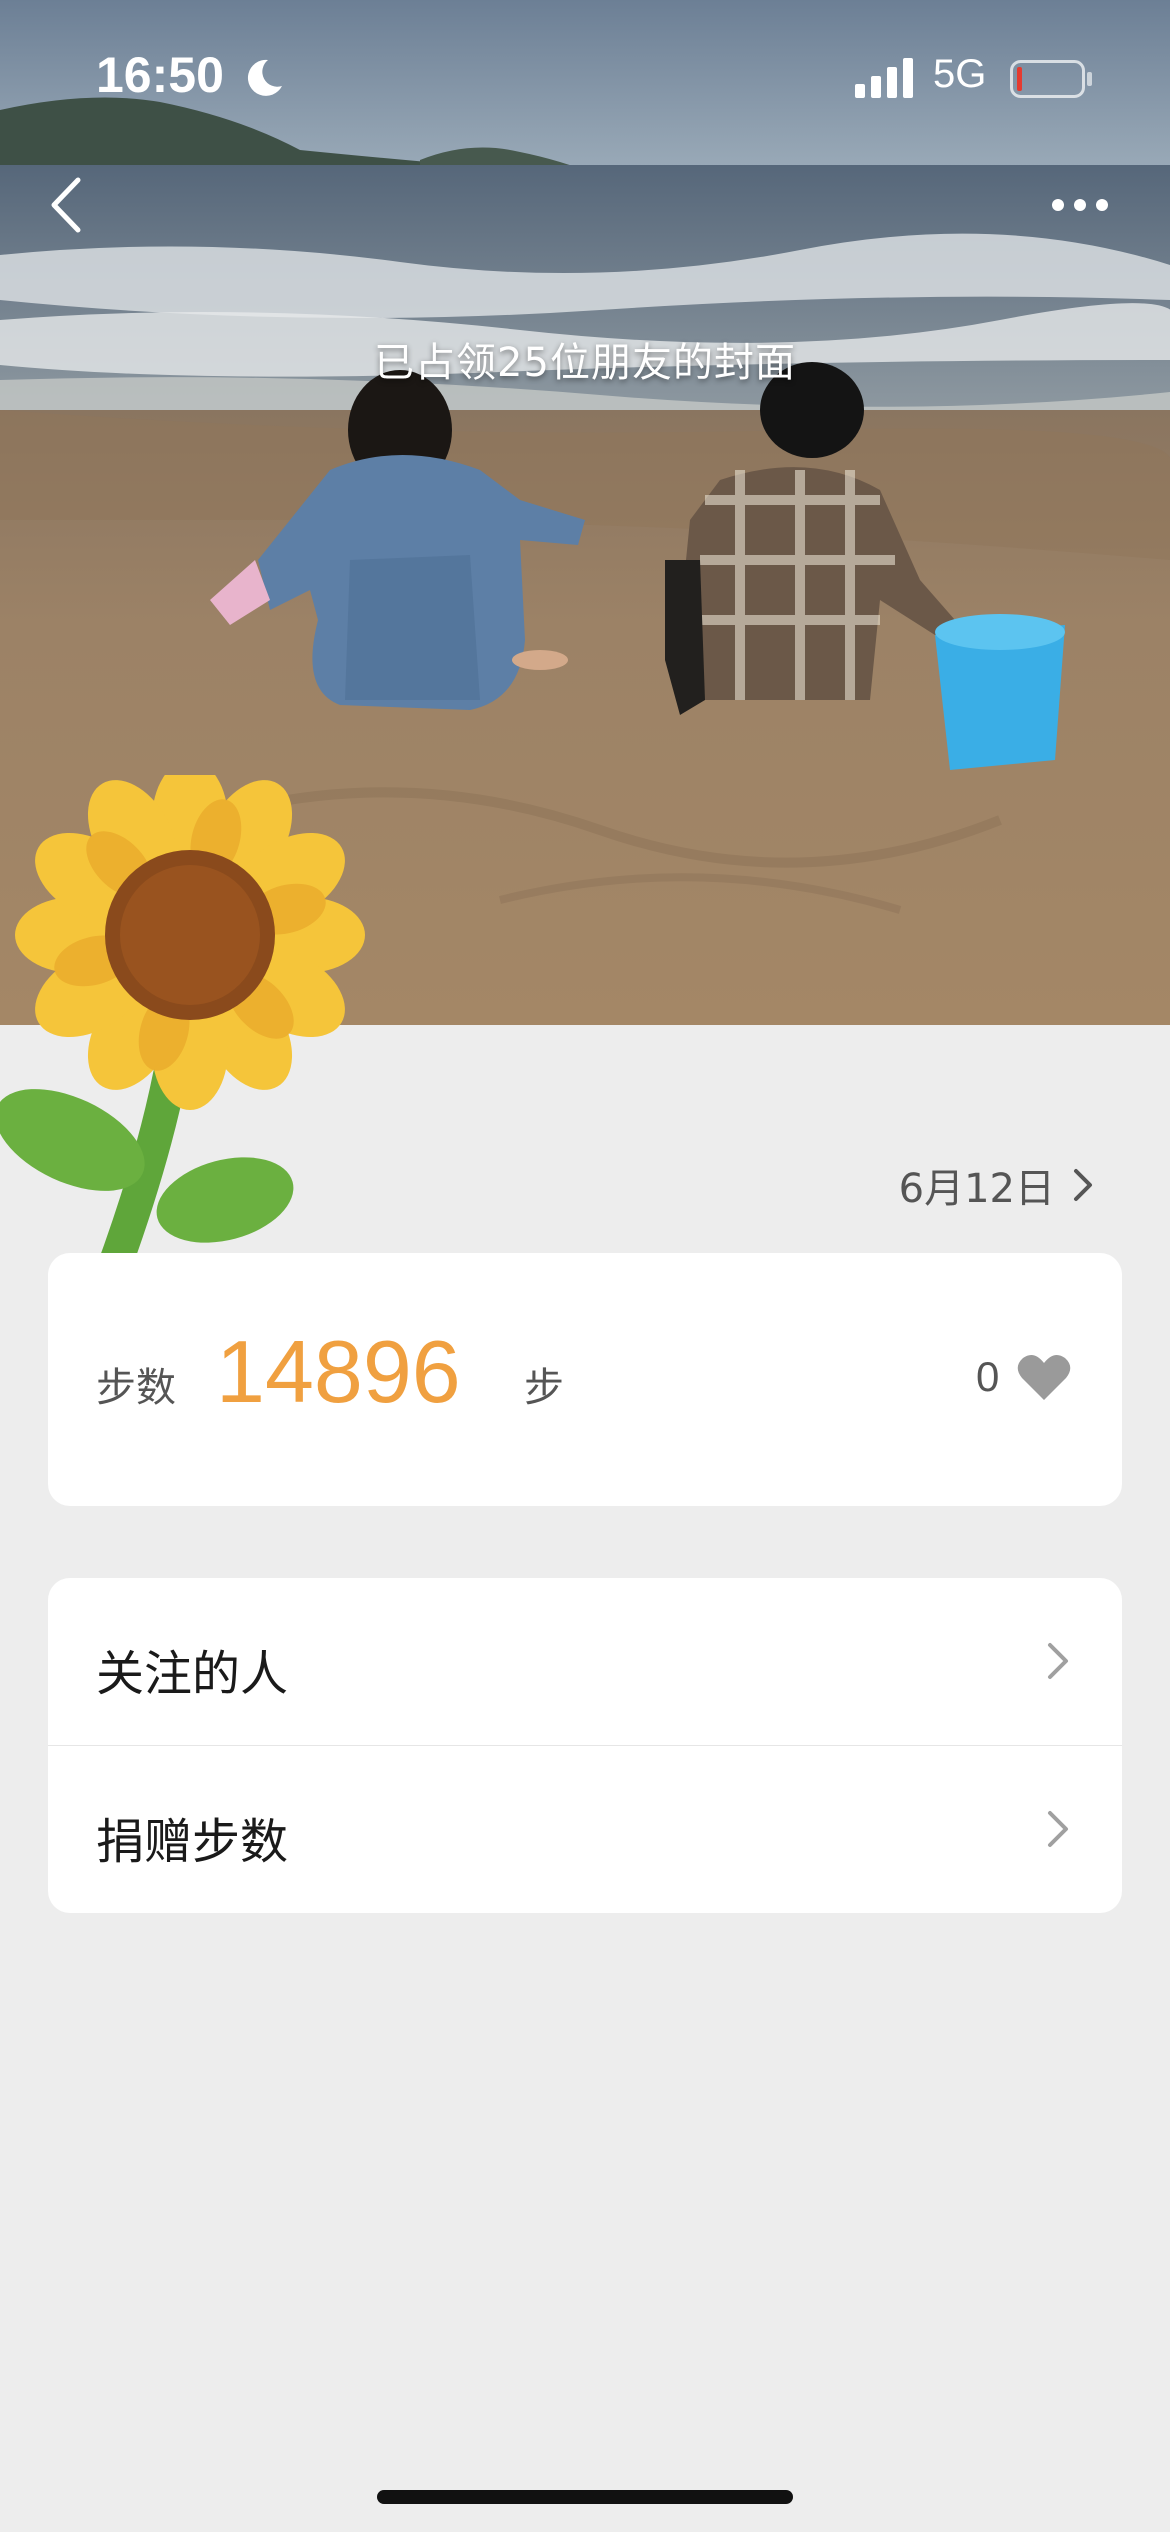 The height and width of the screenshot is (2532, 1170). I want to click on battery-icon, so click(1051, 79).